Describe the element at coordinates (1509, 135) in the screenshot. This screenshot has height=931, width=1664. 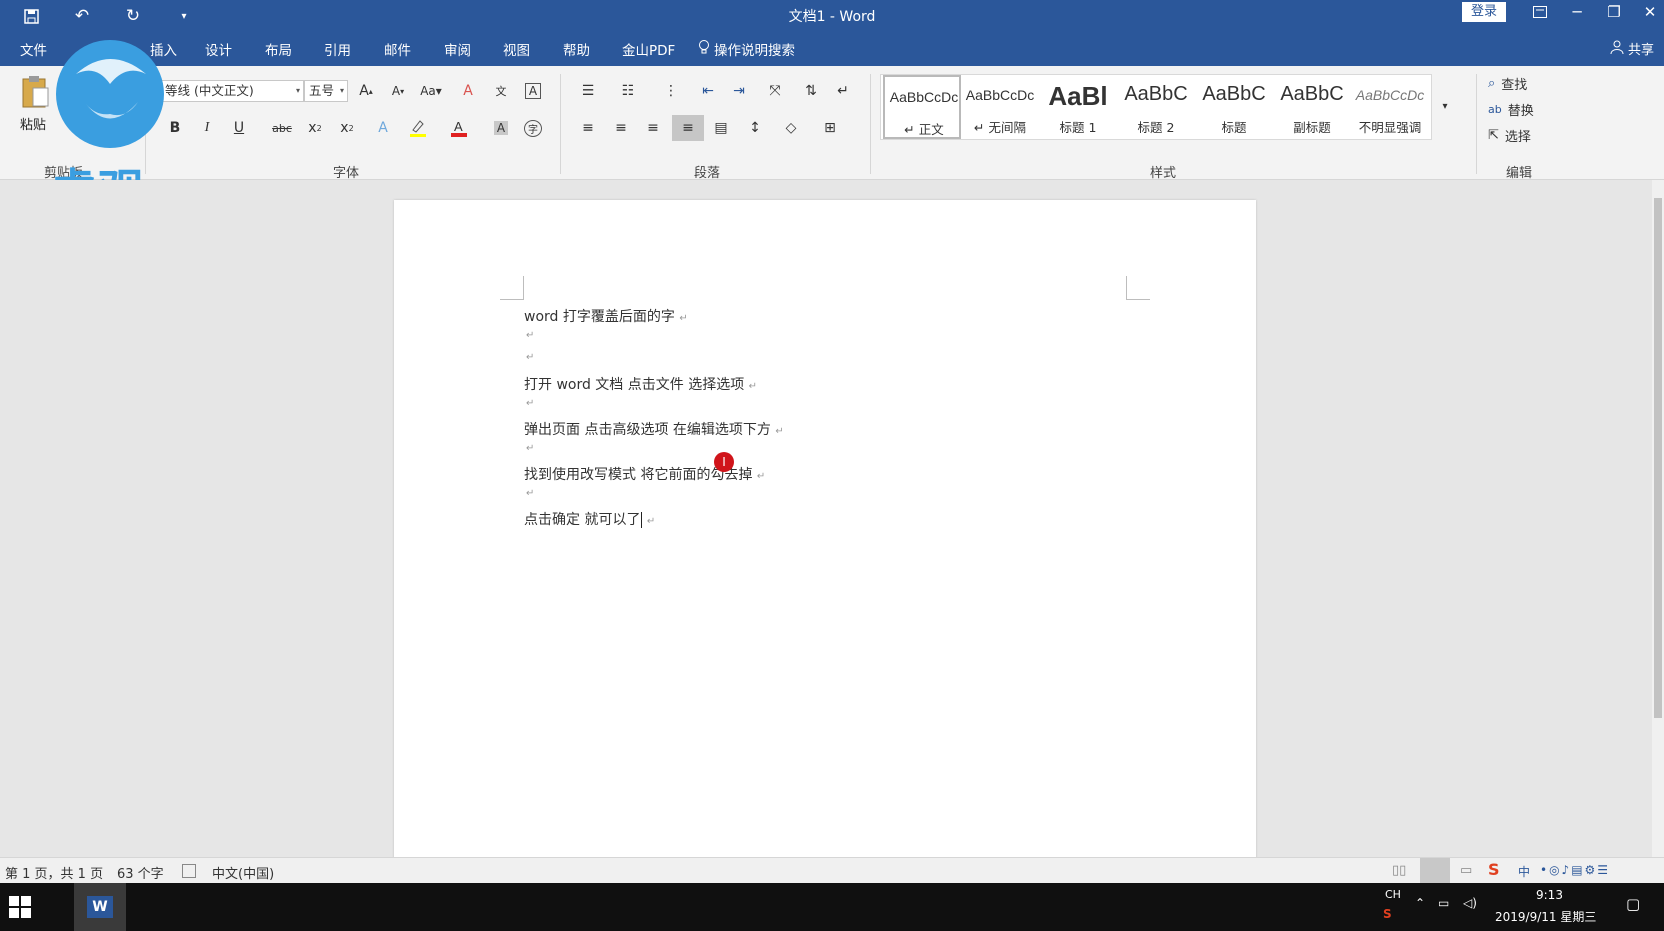
I see `select-button: ⇱ 选择` at that location.